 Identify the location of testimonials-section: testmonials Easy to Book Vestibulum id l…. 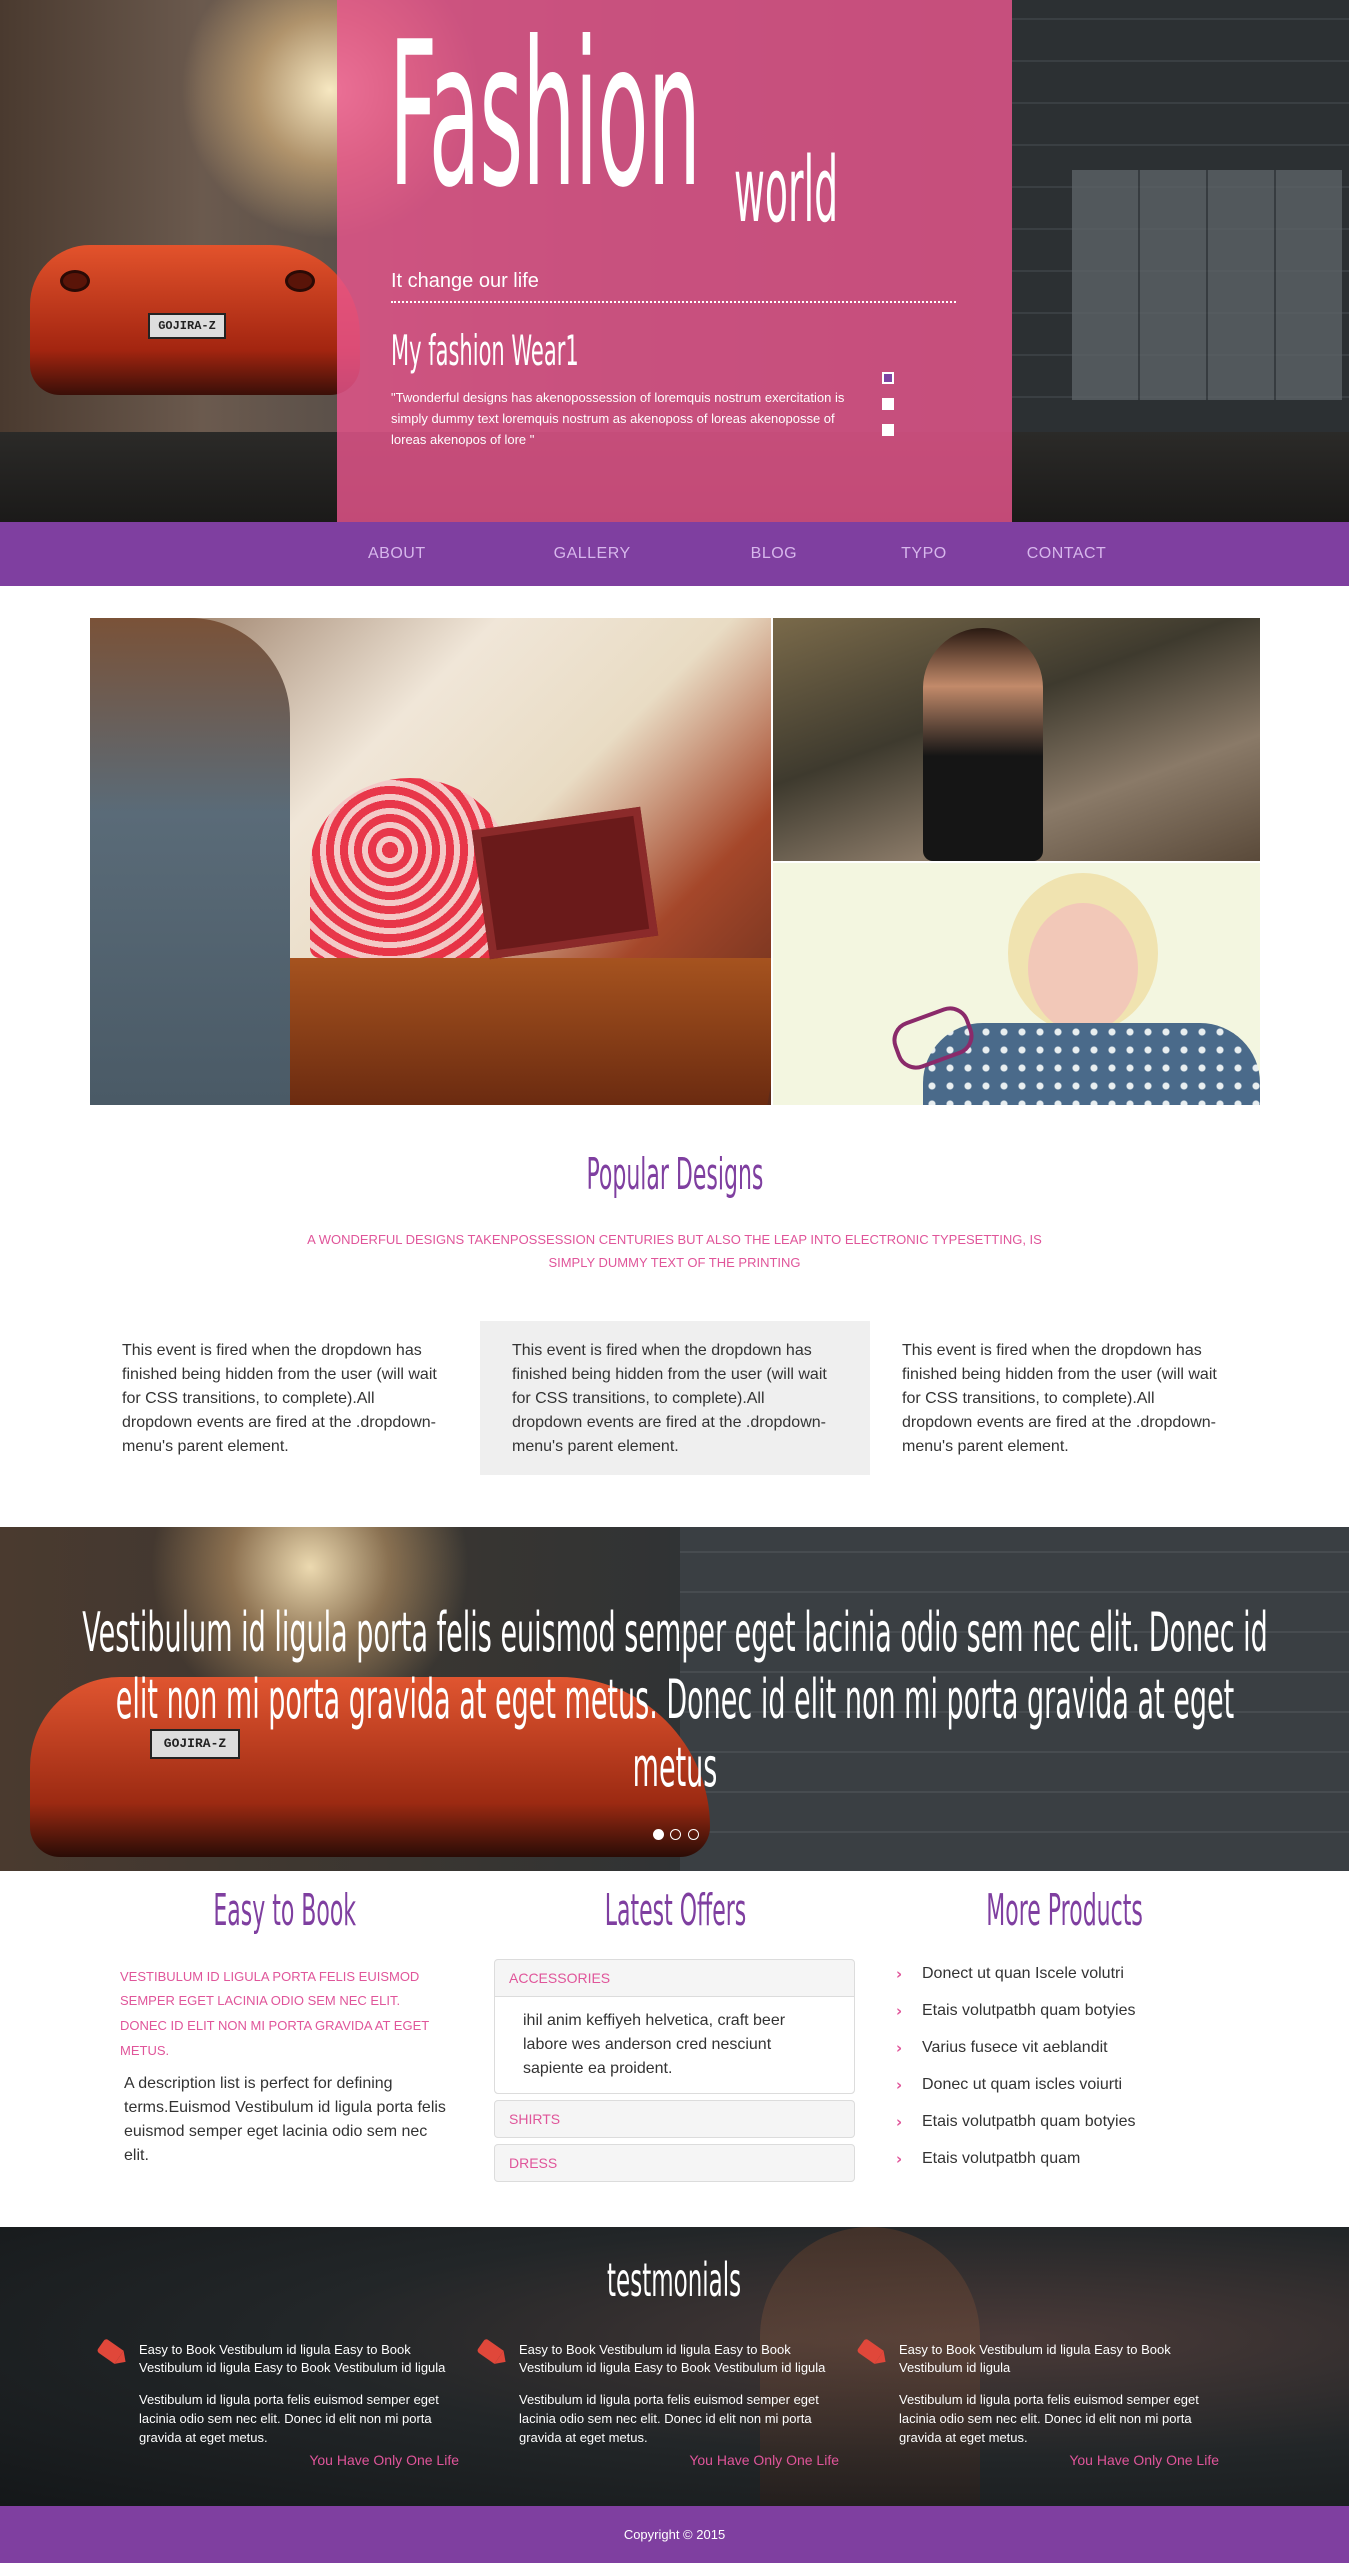
(674, 2366).